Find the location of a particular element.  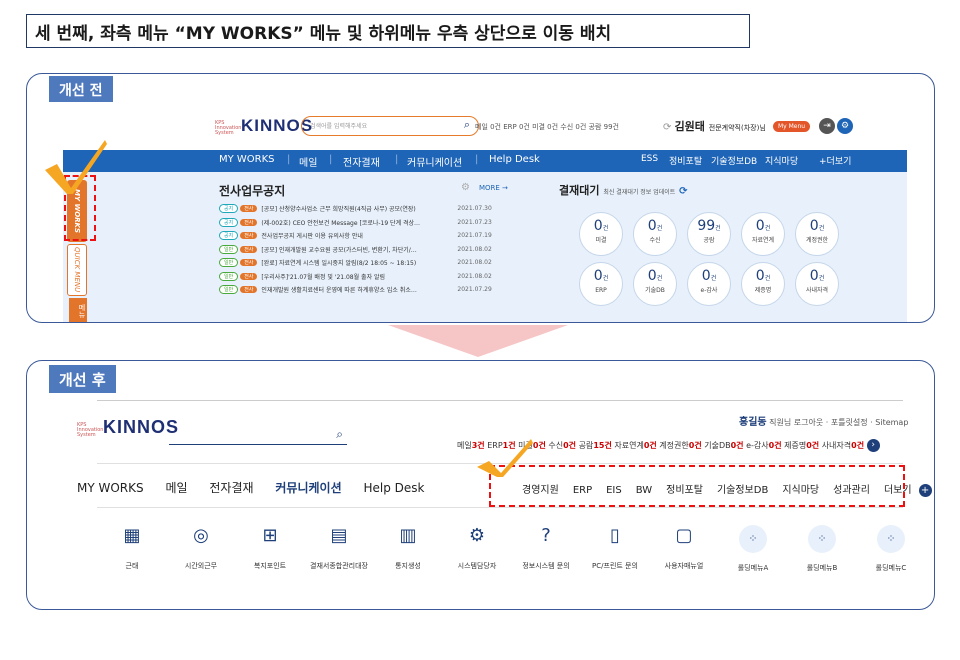

count-item: e-감사0건 is located at coordinates (765, 445).